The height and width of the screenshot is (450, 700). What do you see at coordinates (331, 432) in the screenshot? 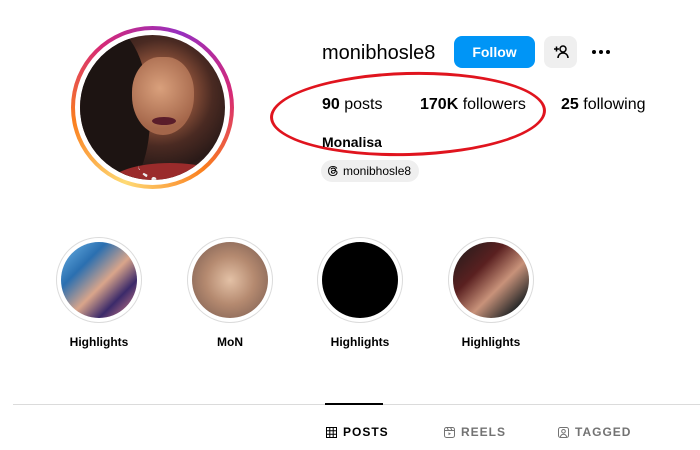
I see `grid-icon` at bounding box center [331, 432].